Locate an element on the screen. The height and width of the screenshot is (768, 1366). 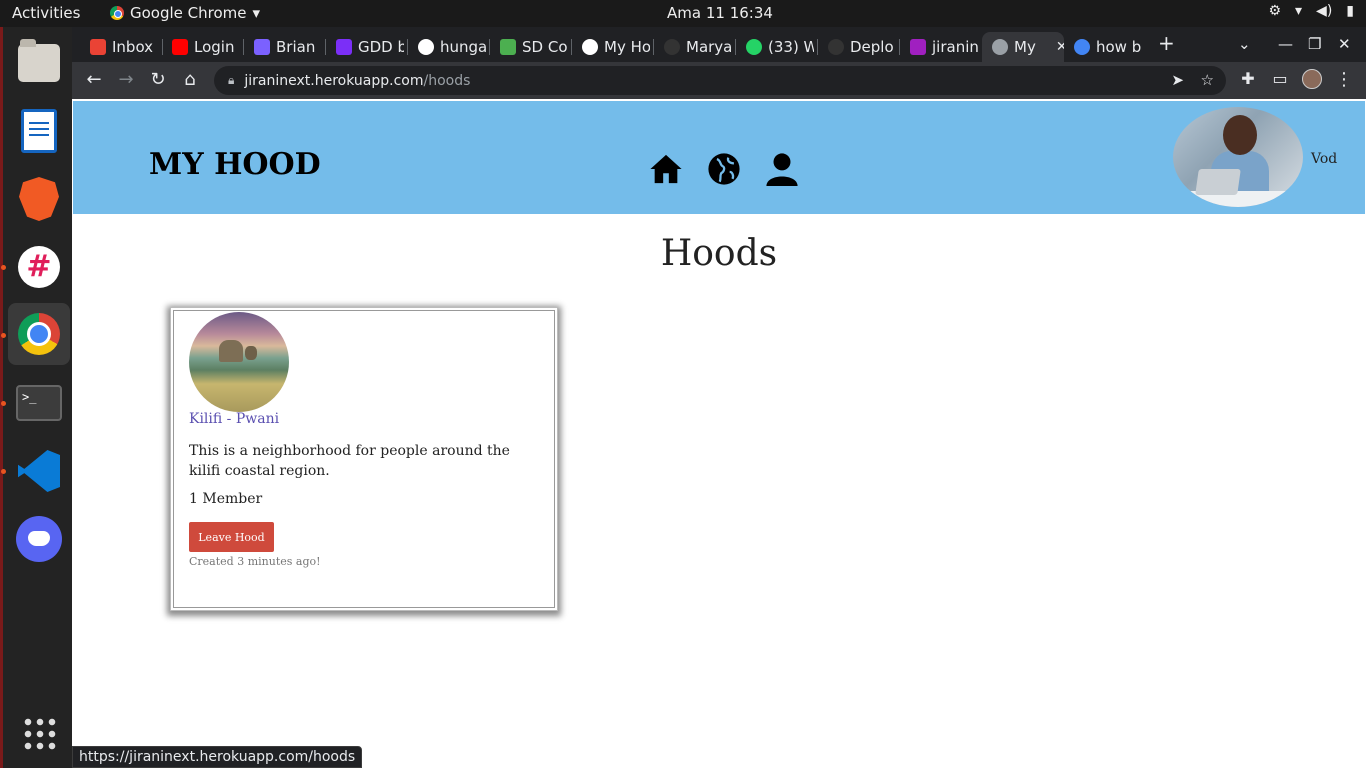
tab-label: Marya is located at coordinates (709, 47).